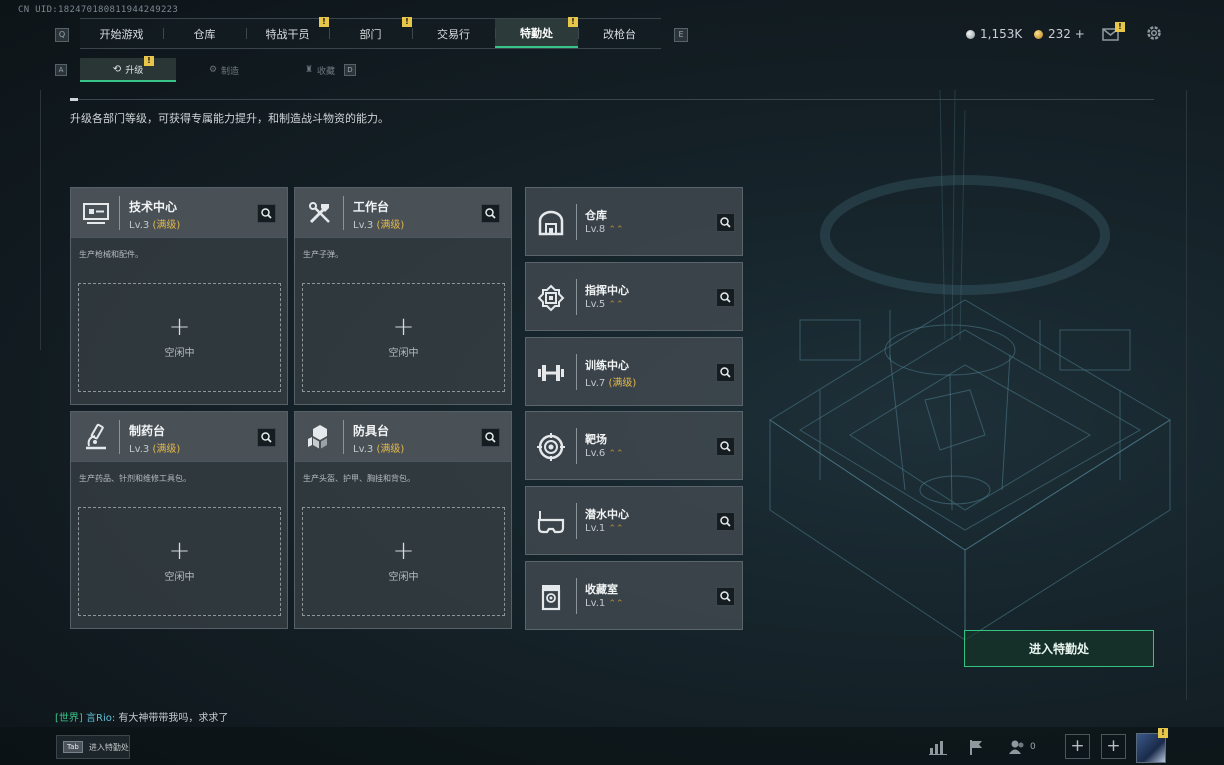 This screenshot has height=765, width=1224. Describe the element at coordinates (135, 478) in the screenshot. I see `station-description: 生产药品、针剂和维修工具包。` at that location.